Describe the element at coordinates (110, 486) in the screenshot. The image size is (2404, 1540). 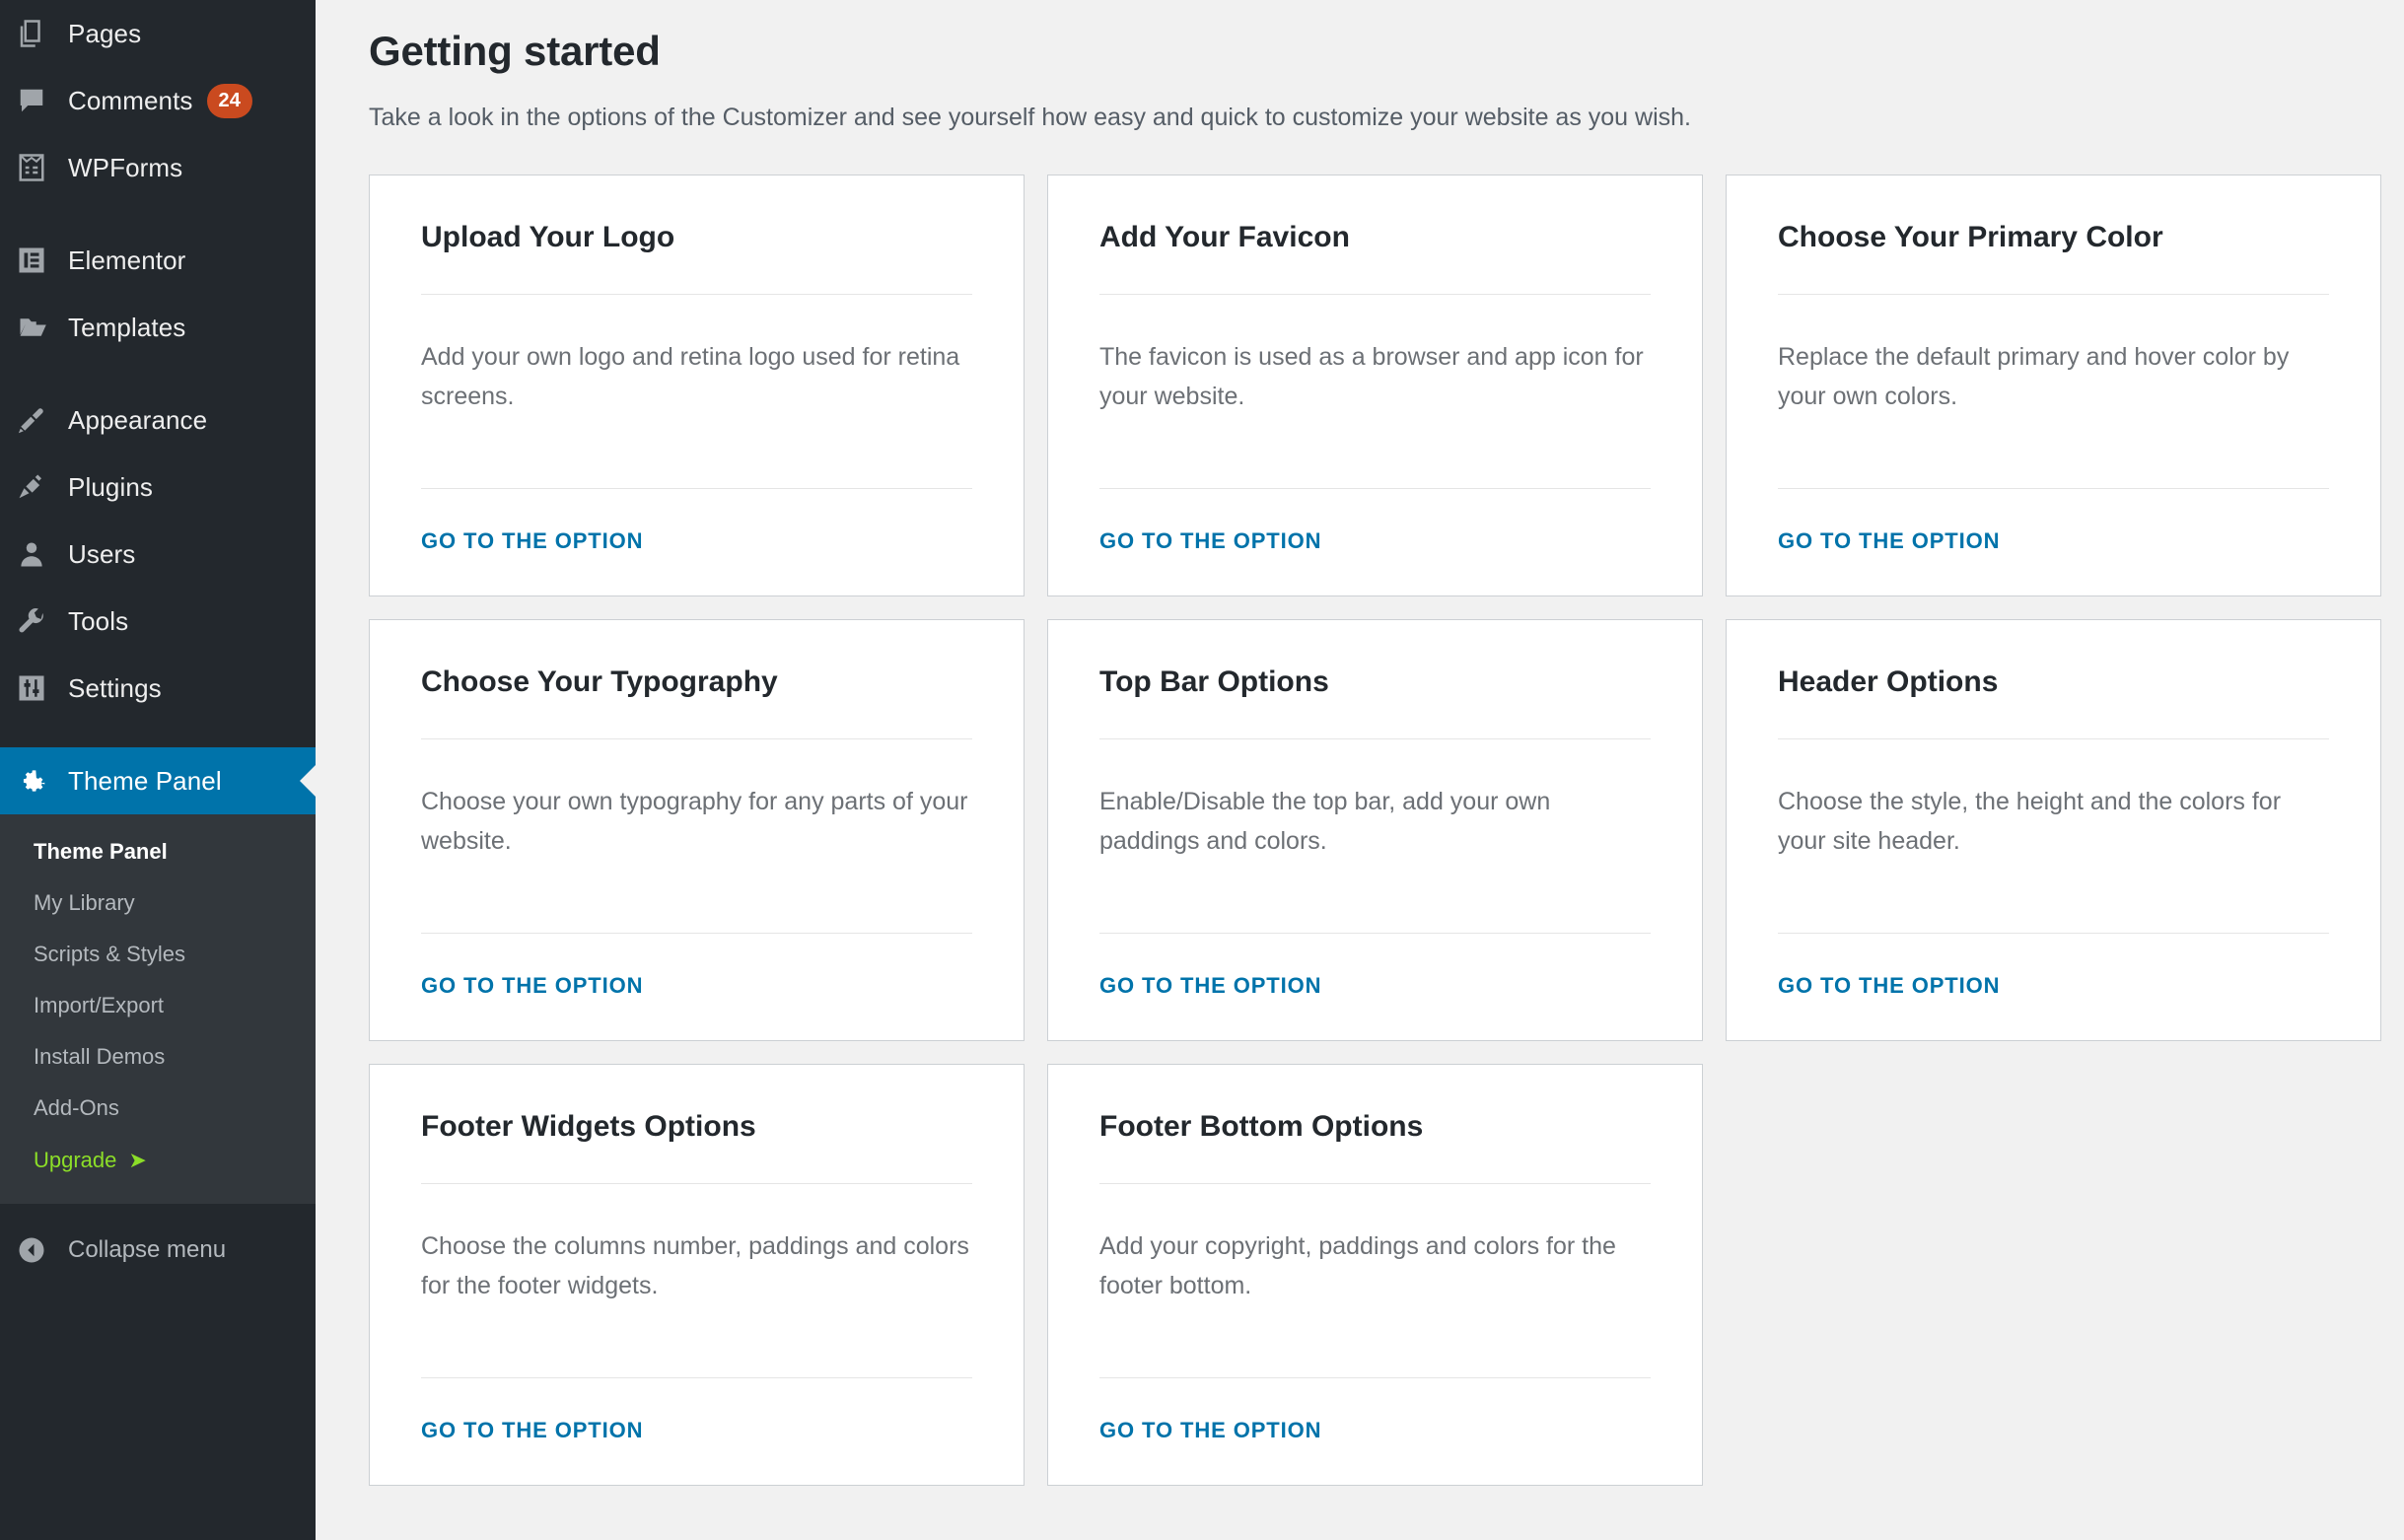
I see `sidebar-item-label: Plugins` at that location.